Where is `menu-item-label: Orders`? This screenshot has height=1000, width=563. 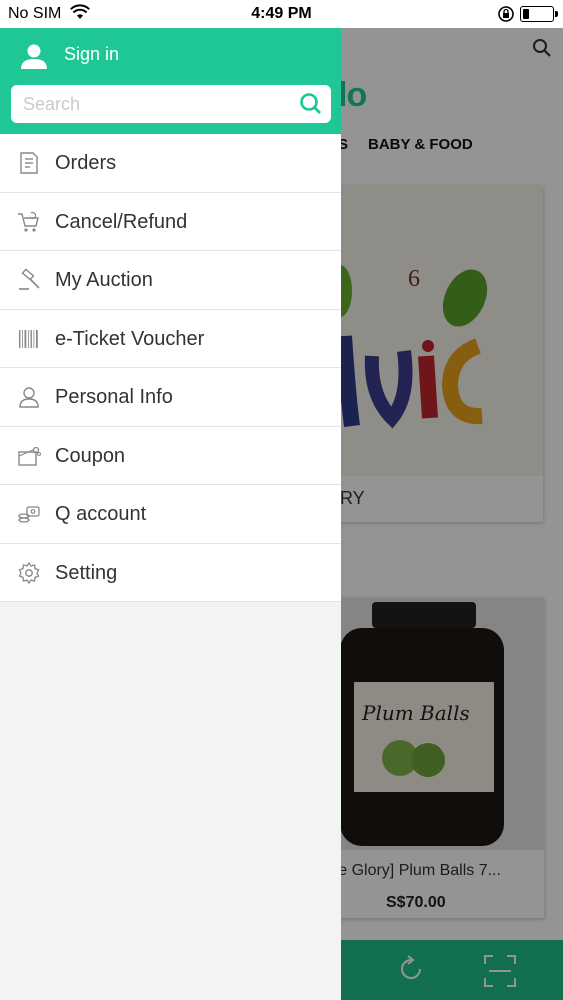 menu-item-label: Orders is located at coordinates (86, 163).